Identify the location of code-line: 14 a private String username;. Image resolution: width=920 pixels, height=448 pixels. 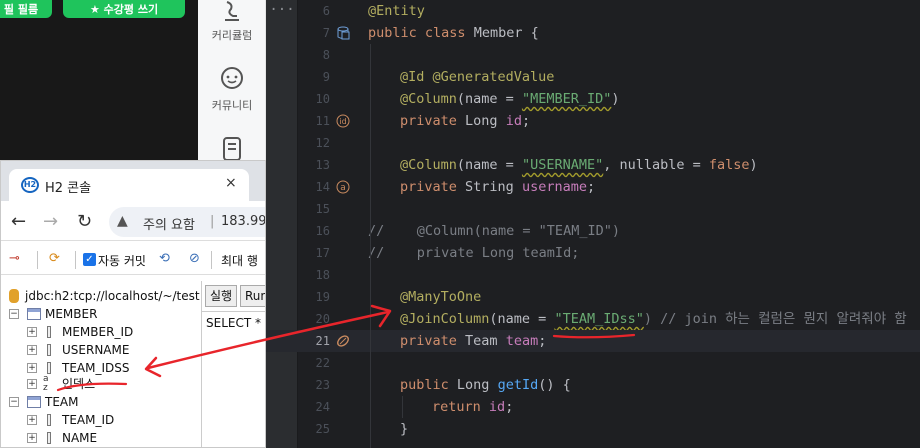
(455, 187).